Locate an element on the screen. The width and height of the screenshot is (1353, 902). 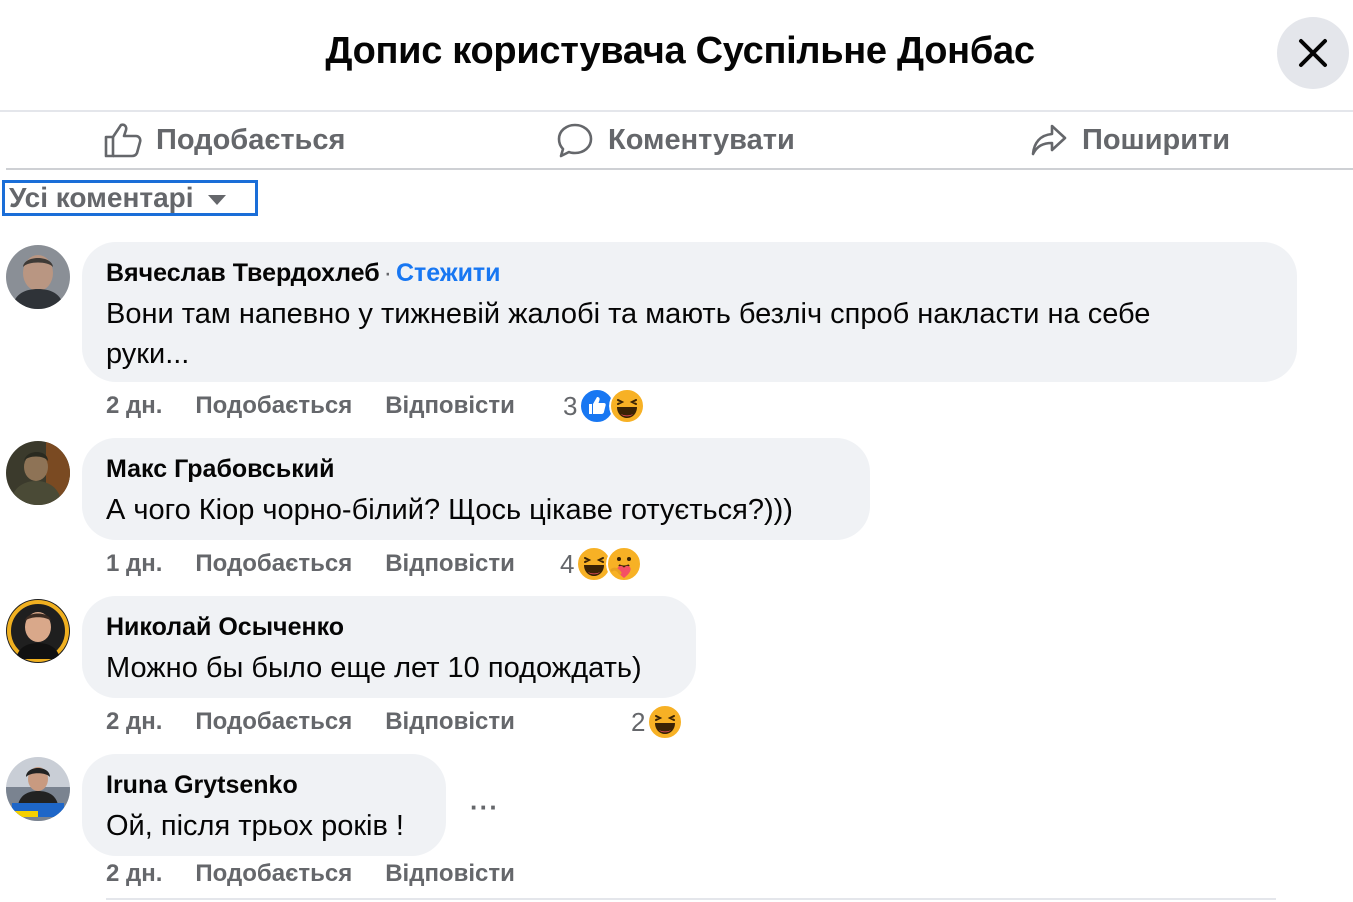
reaction-summary: 4 is located at coordinates (601, 564).